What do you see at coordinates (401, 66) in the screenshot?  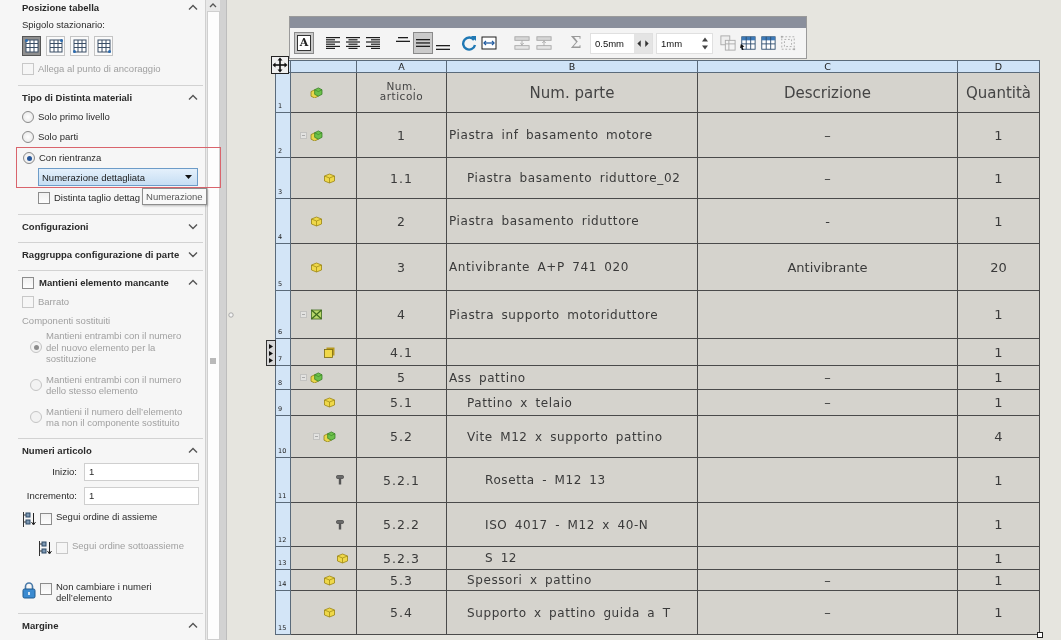 I see `column-letter: A` at bounding box center [401, 66].